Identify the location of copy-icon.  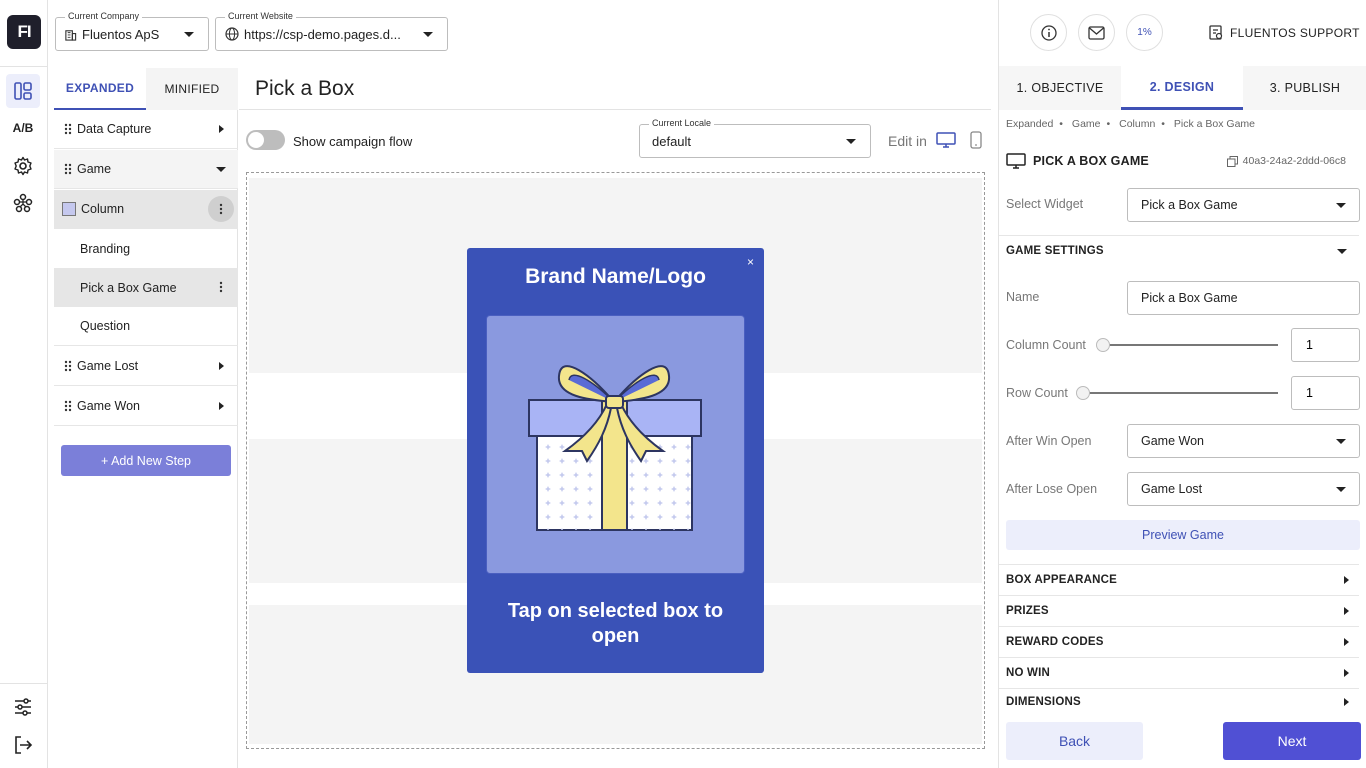
(1232, 161).